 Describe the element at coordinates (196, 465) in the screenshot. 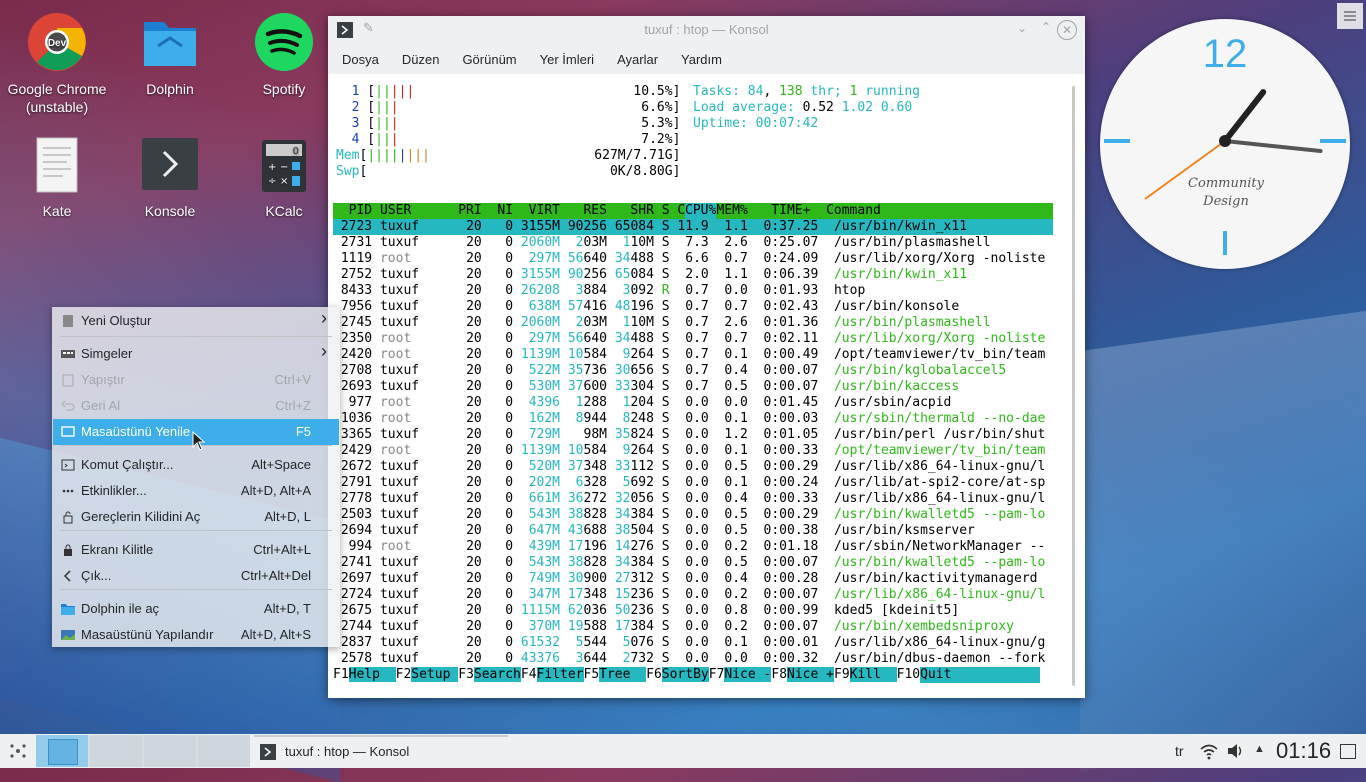

I see `menu-item-run-command: Komut Çalıştır... Alt+Space` at that location.